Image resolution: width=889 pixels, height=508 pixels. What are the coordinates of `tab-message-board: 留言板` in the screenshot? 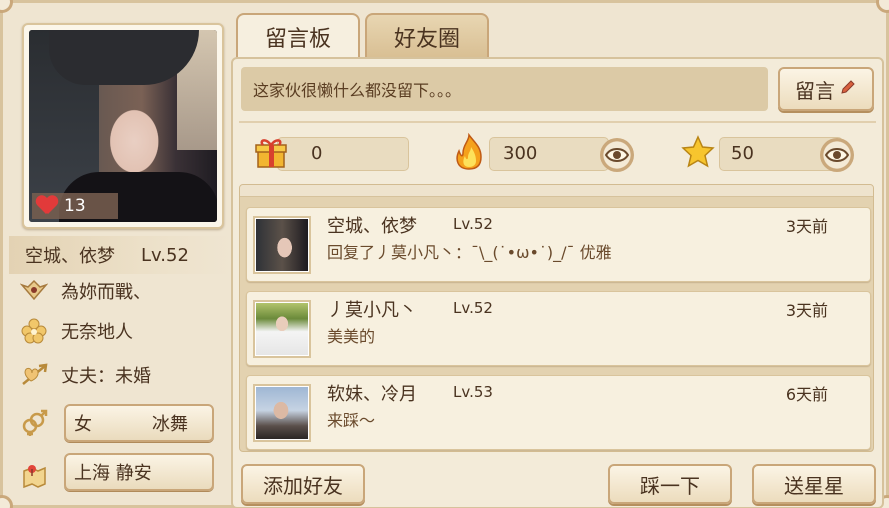 It's located at (298, 36).